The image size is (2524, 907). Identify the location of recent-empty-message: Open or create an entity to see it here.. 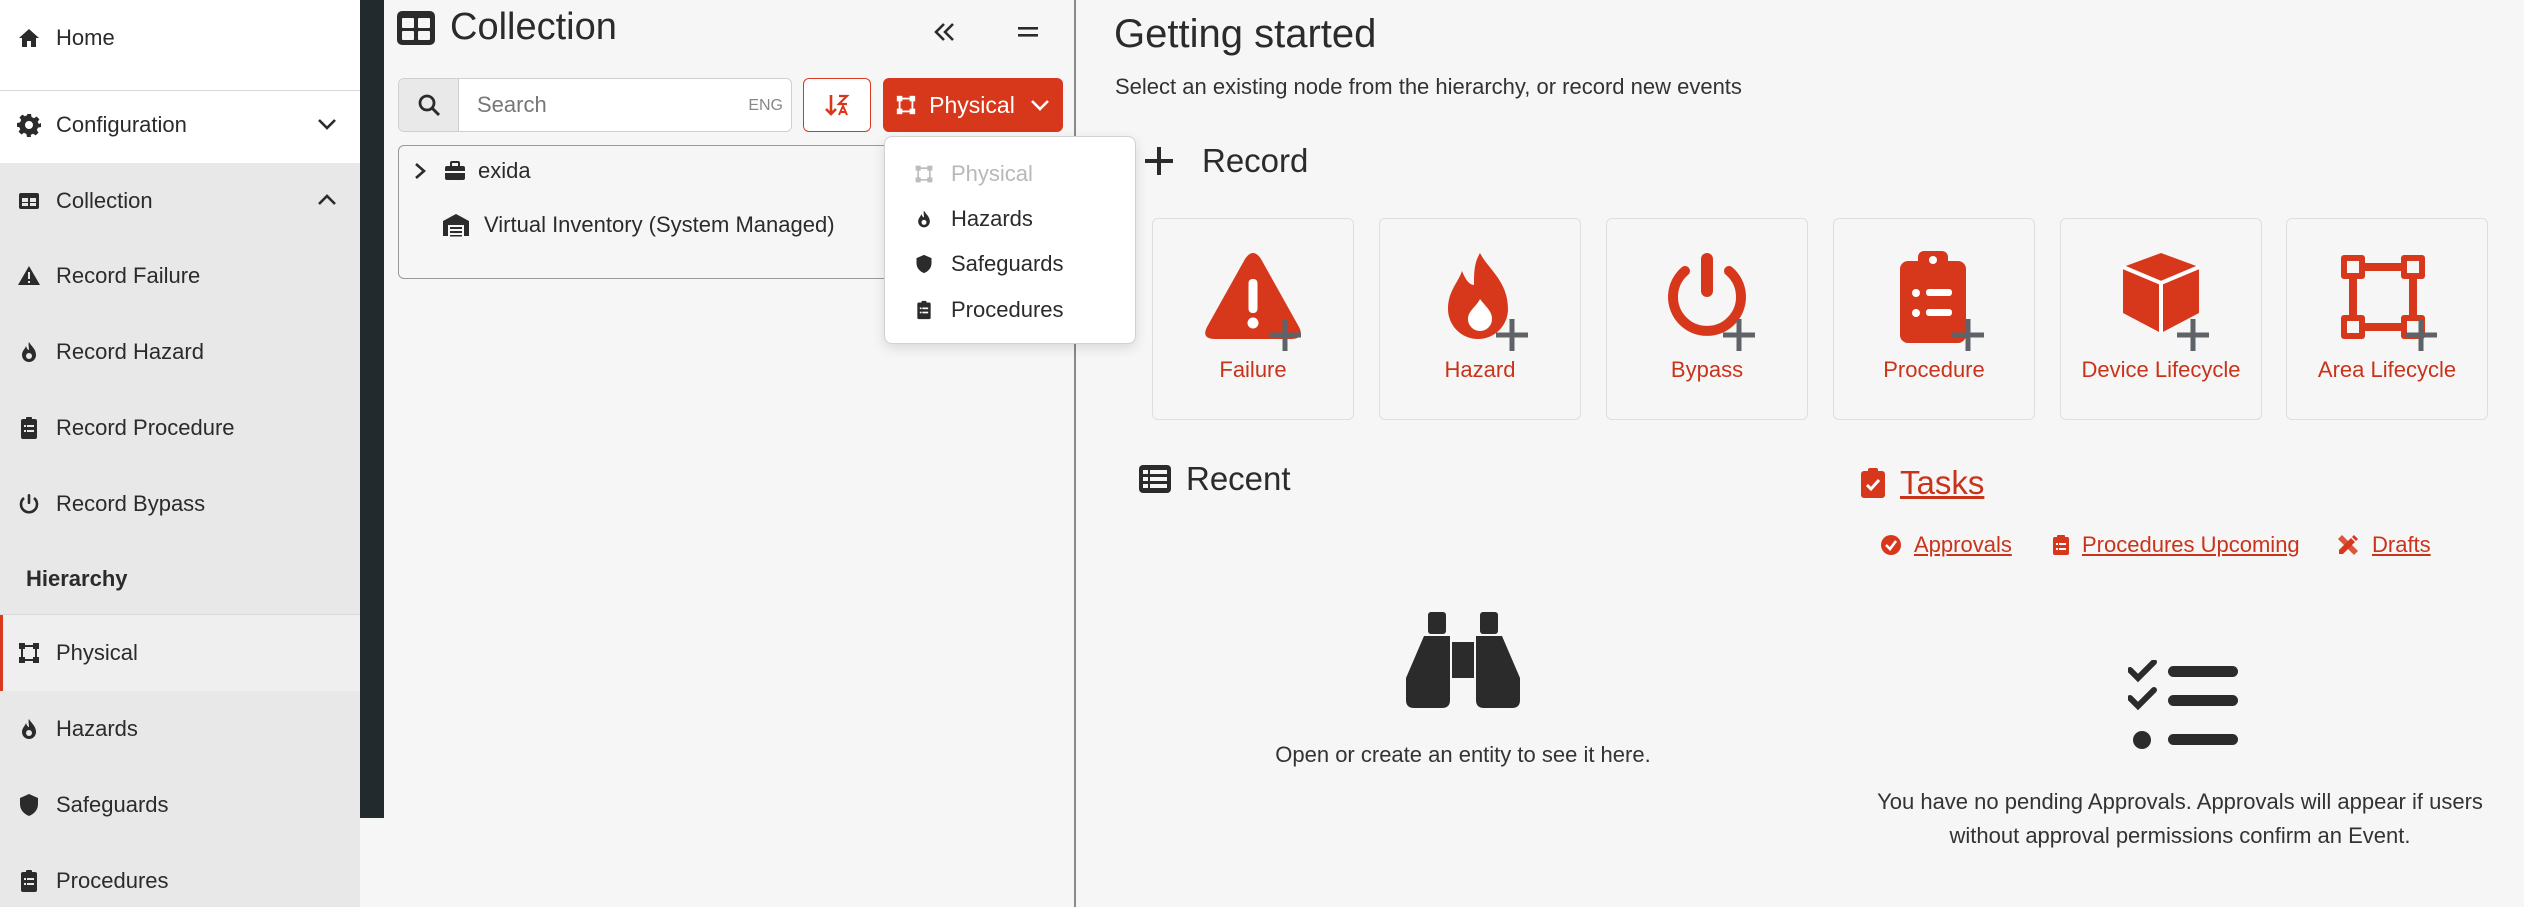
(1463, 754).